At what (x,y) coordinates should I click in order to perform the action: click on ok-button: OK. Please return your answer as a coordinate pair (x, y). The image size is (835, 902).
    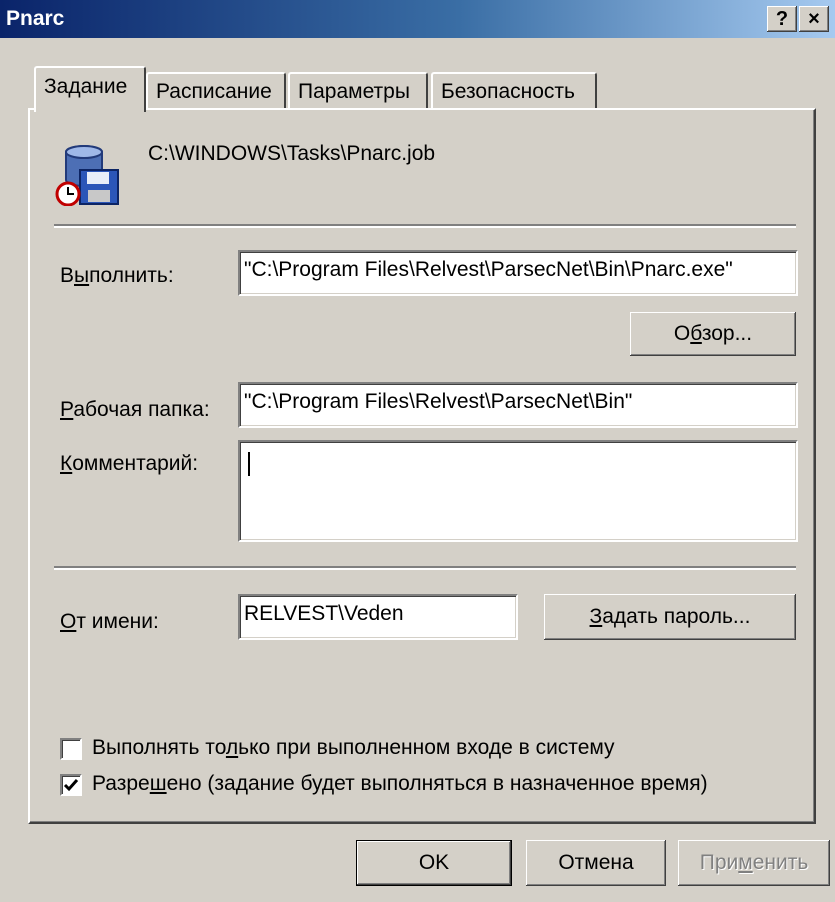
    Looking at the image, I should click on (434, 863).